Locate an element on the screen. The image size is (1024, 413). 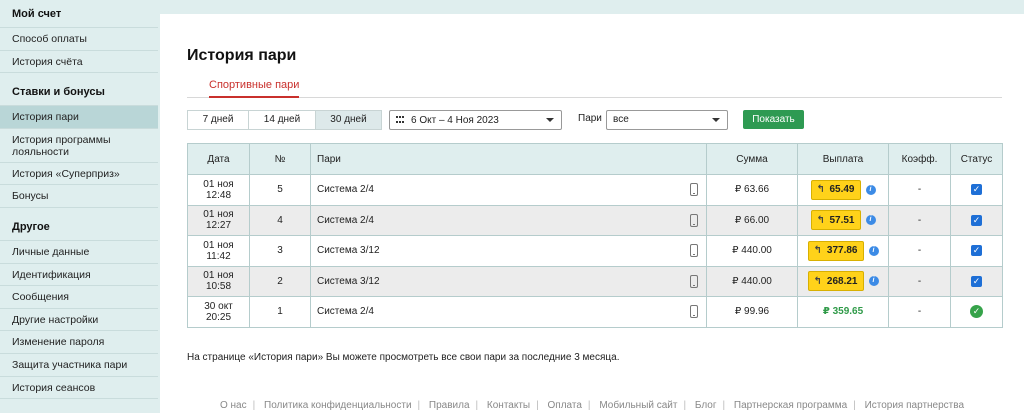
column-header-date: Дата is located at coordinates (218, 159).